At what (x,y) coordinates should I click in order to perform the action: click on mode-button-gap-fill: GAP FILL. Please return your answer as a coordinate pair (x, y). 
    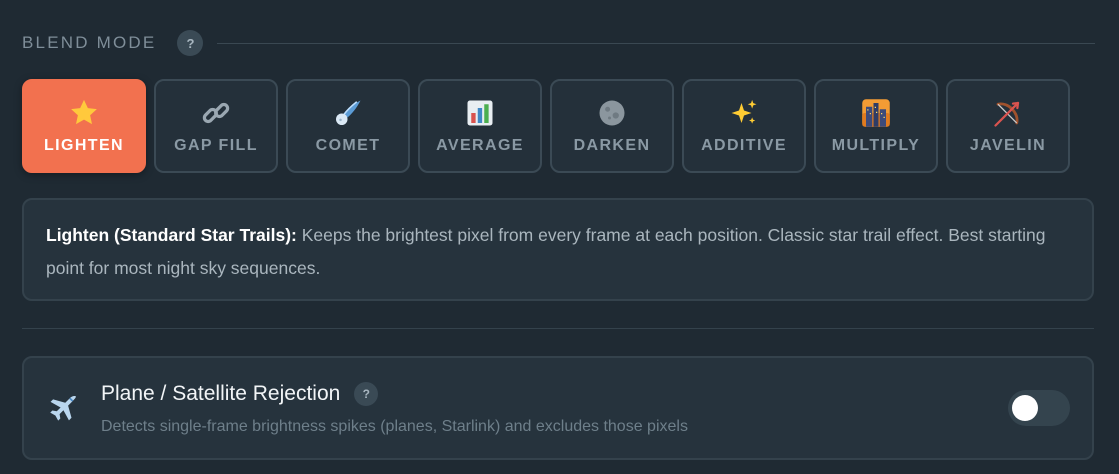
    Looking at the image, I should click on (216, 126).